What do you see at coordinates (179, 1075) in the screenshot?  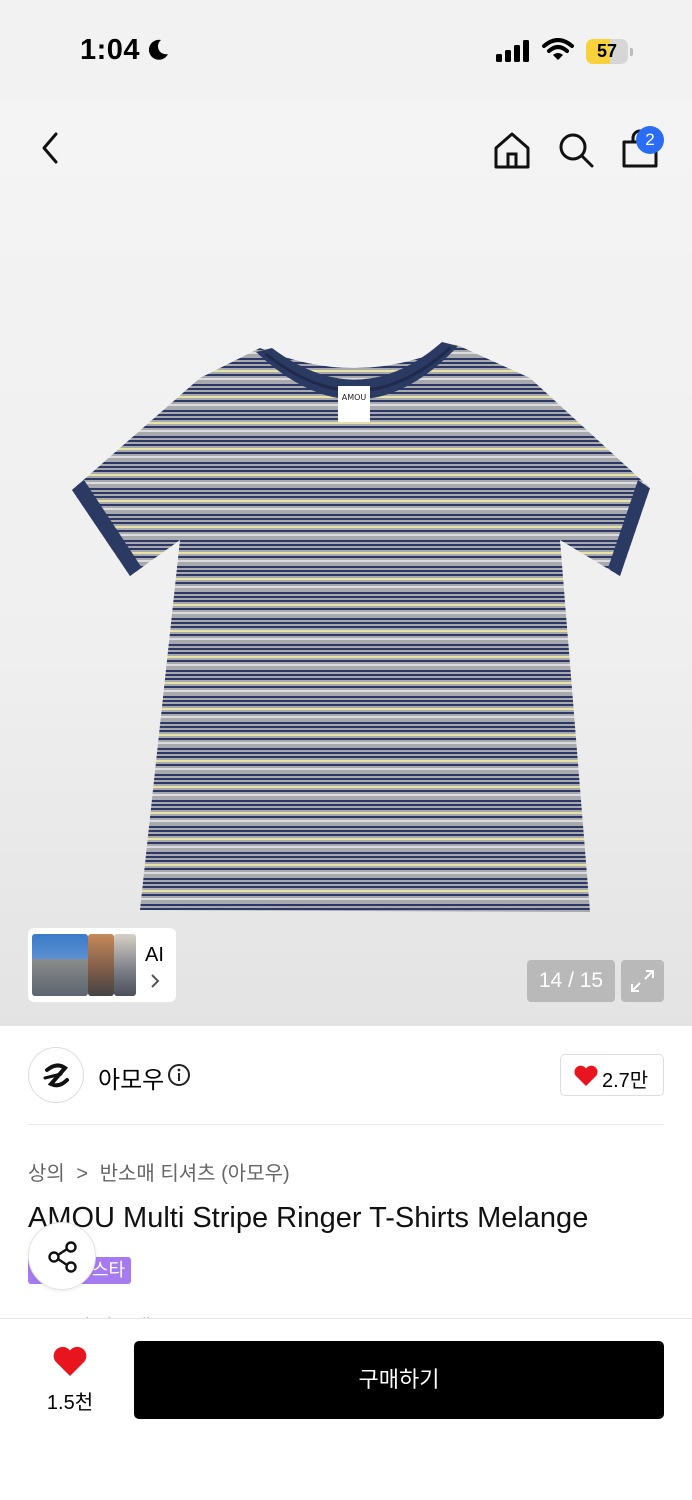 I see `info-icon` at bounding box center [179, 1075].